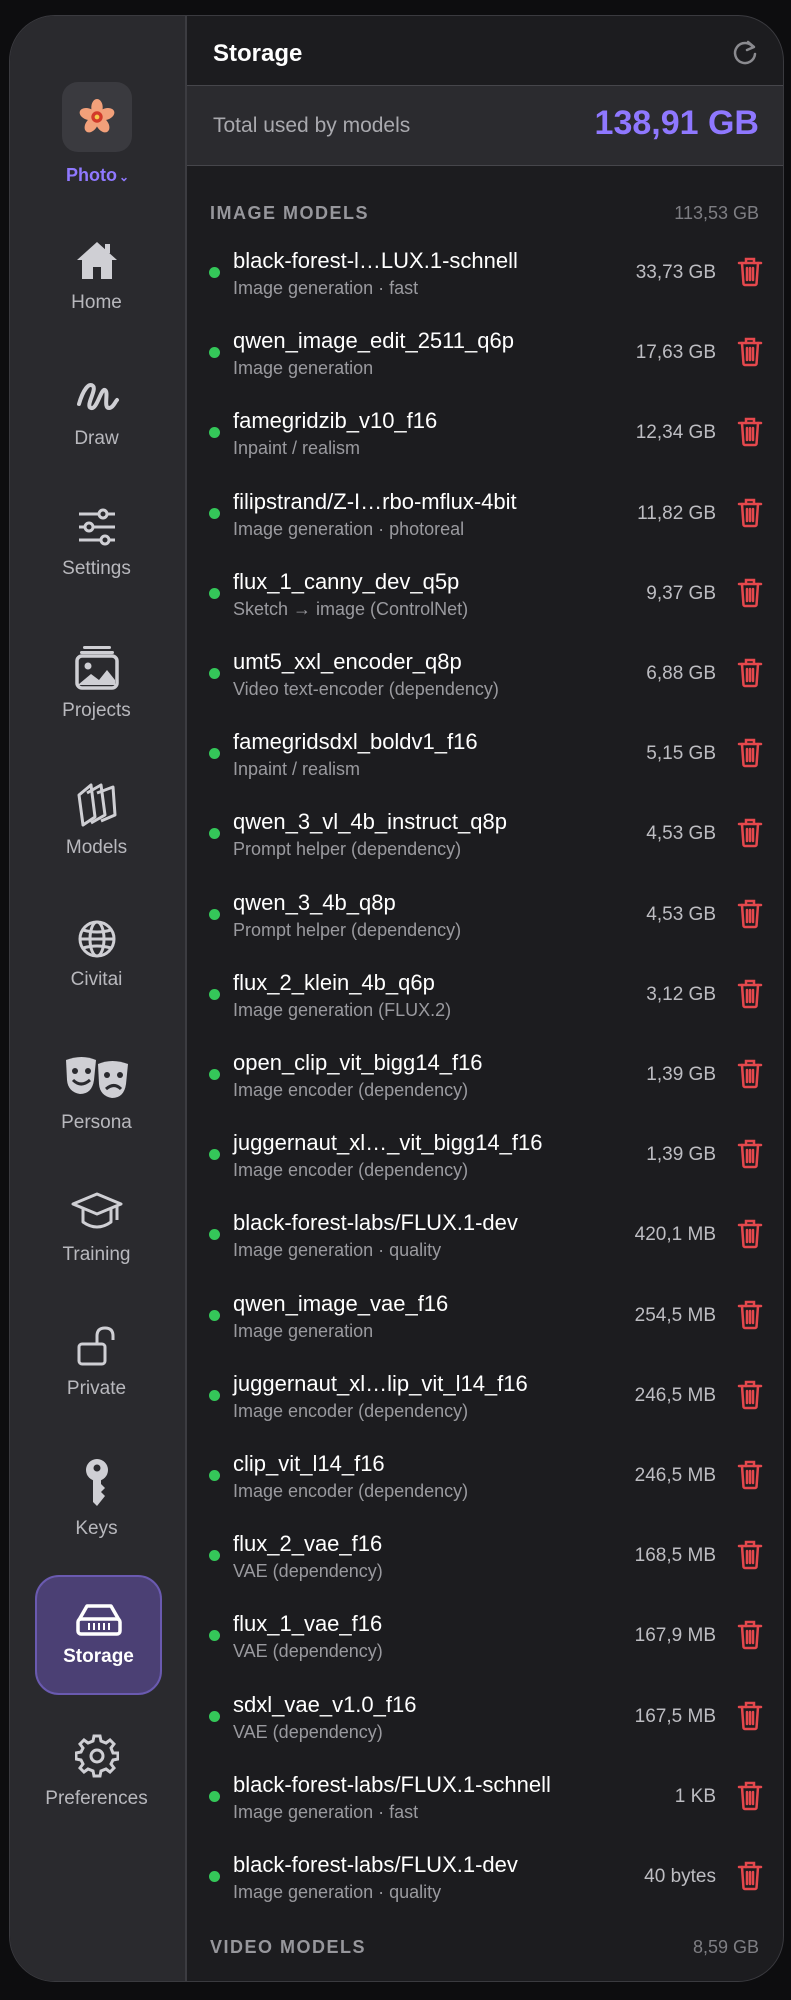  What do you see at coordinates (675, 1235) in the screenshot?
I see `model-size: 420,1 MB` at bounding box center [675, 1235].